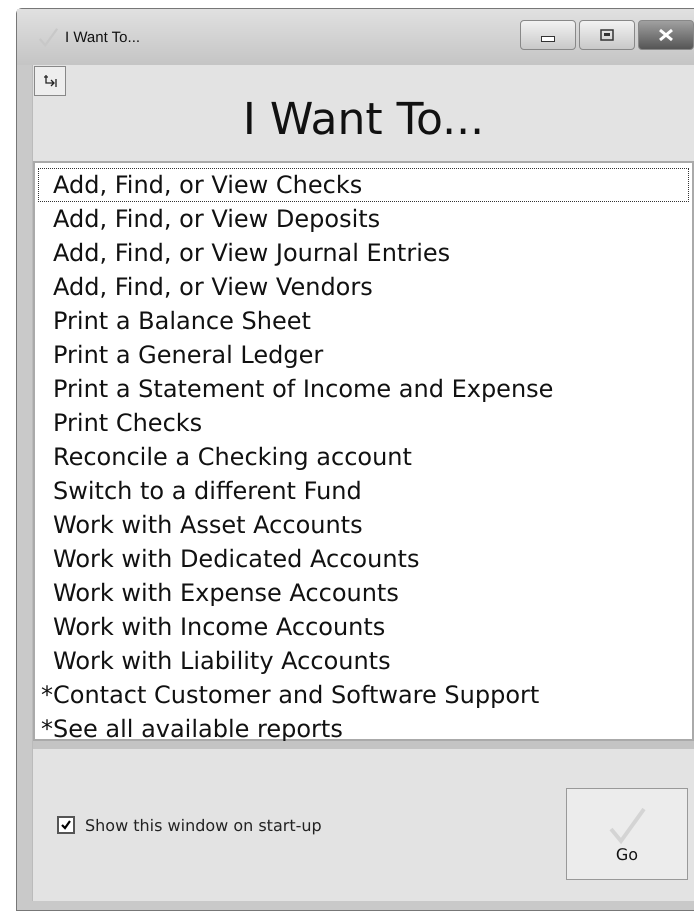  What do you see at coordinates (363, 457) in the screenshot?
I see `list-item: Reconcile a Checking account` at bounding box center [363, 457].